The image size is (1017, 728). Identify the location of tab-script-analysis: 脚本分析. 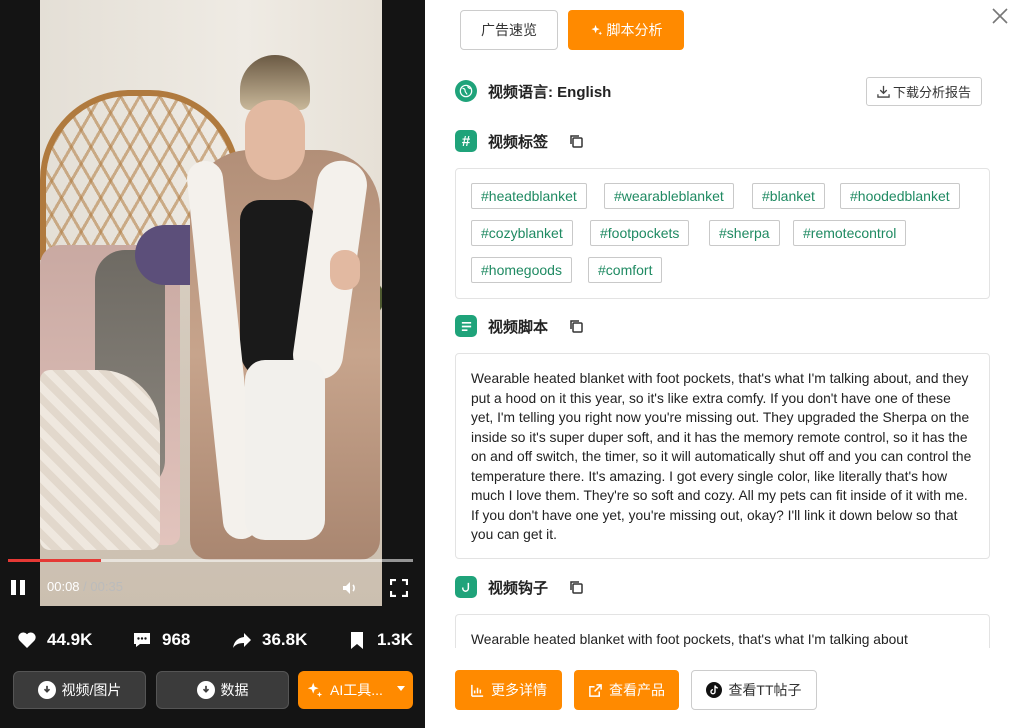
(626, 30).